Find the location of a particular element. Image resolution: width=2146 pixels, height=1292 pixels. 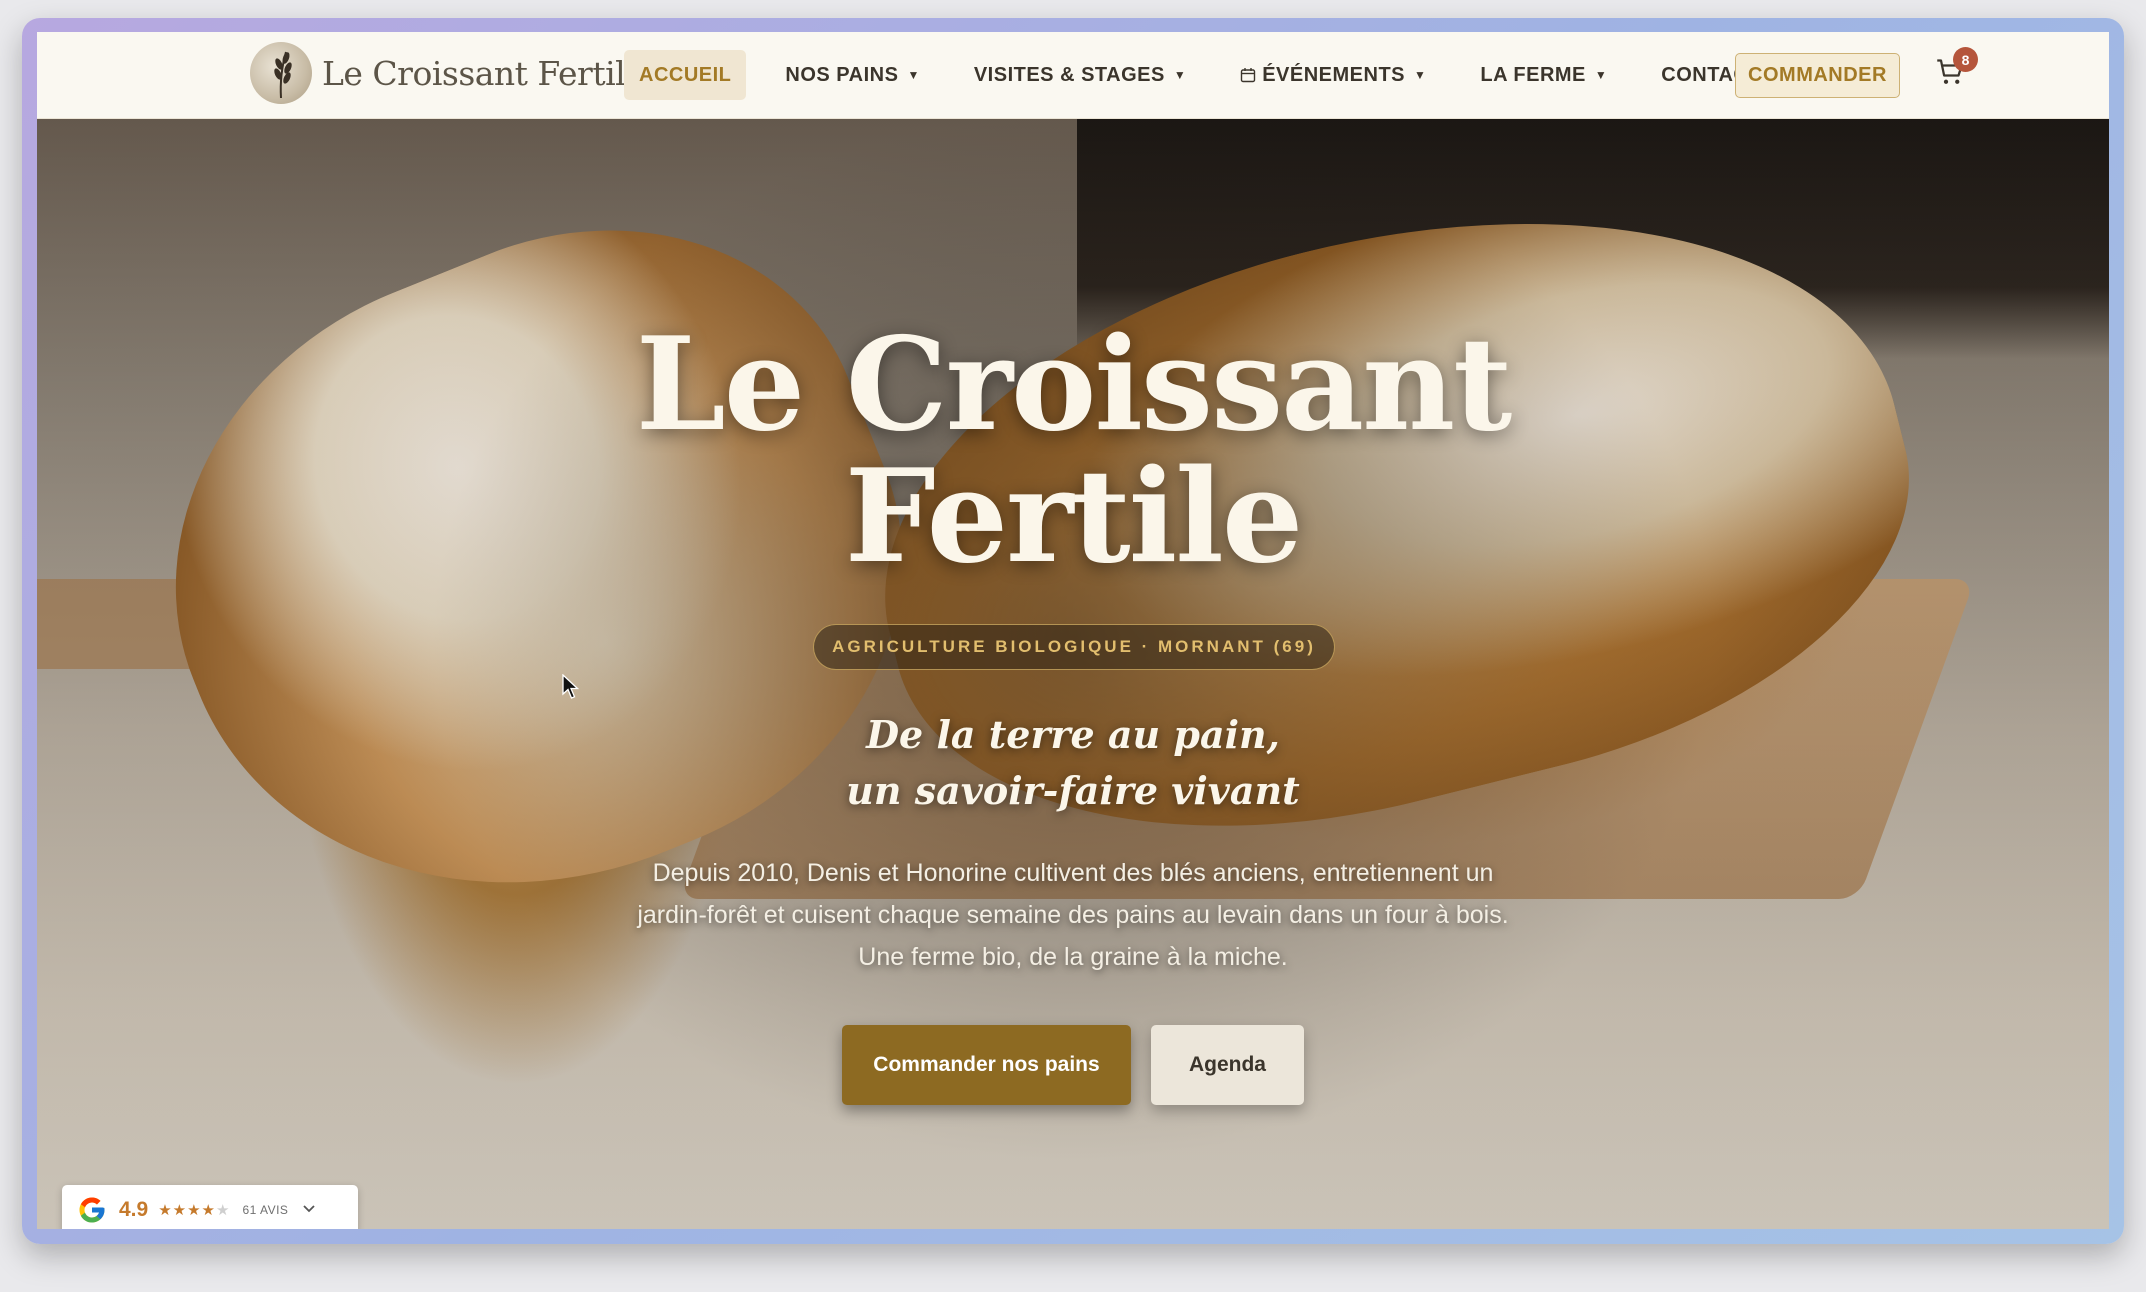

description-line: Une ferme bio, de la graine à la miche. is located at coordinates (1073, 957).